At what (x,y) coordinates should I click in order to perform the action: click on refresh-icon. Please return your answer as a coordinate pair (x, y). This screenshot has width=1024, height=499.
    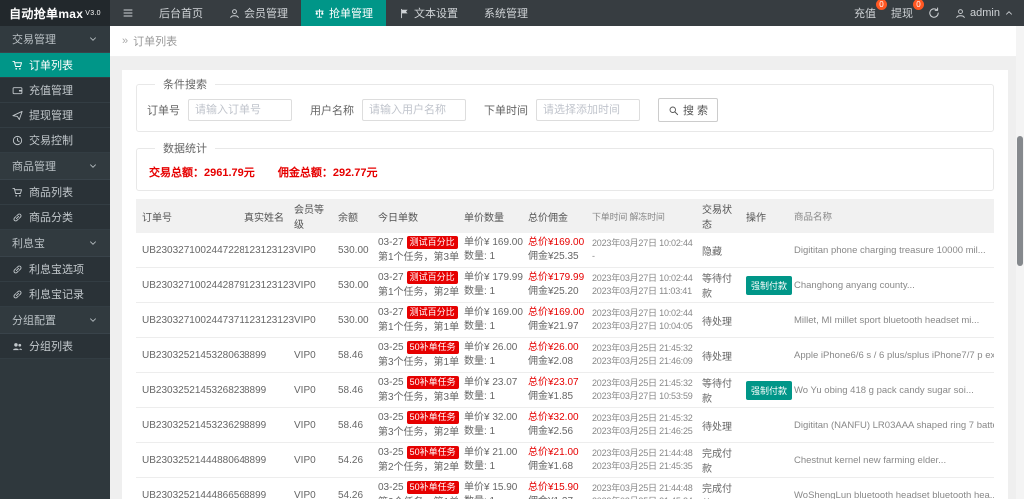
    Looking at the image, I should click on (934, 13).